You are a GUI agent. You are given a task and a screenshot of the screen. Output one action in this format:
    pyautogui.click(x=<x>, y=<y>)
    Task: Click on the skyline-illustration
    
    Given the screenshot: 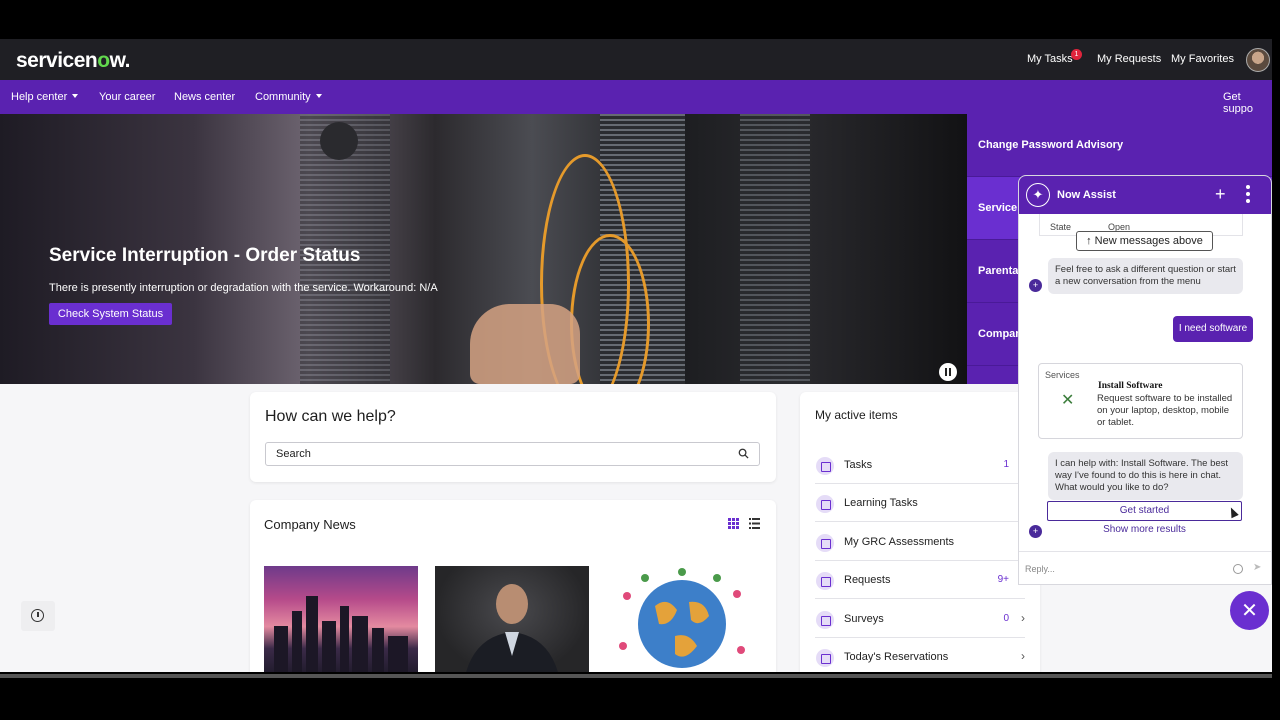 What is the action you would take?
    pyautogui.click(x=341, y=634)
    